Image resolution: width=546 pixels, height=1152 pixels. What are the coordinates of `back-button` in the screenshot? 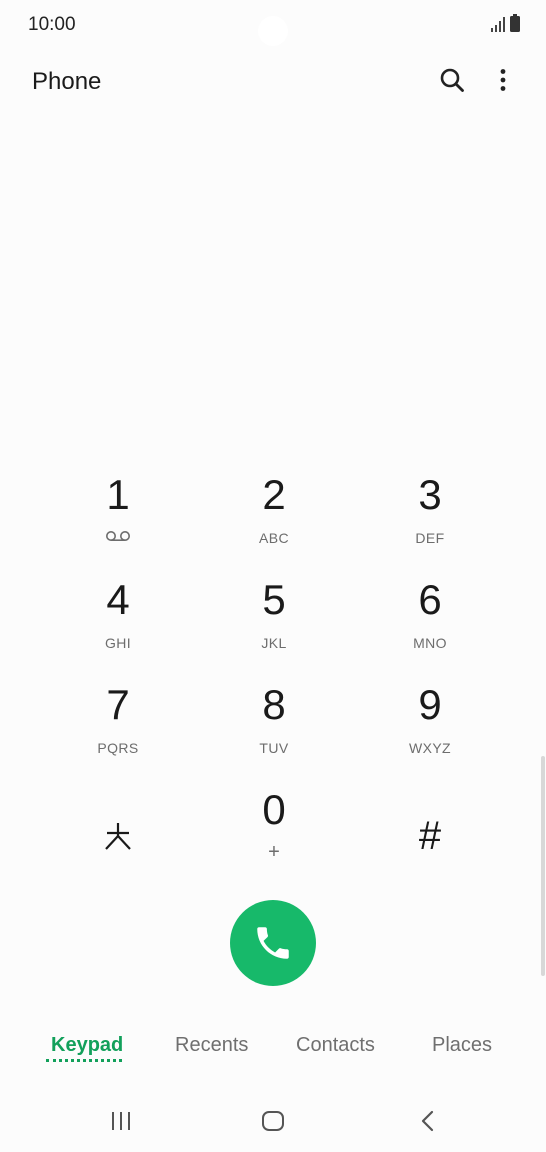 It's located at (427, 1121).